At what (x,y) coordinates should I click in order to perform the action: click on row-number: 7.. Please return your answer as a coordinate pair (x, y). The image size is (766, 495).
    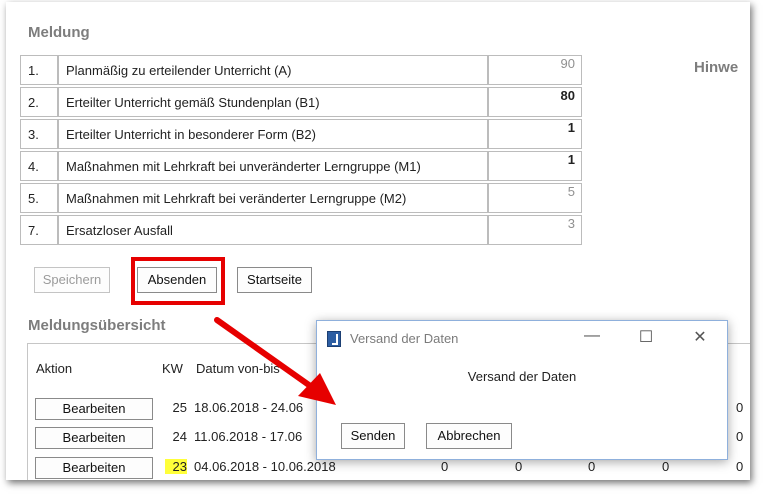
    Looking at the image, I should click on (39, 230).